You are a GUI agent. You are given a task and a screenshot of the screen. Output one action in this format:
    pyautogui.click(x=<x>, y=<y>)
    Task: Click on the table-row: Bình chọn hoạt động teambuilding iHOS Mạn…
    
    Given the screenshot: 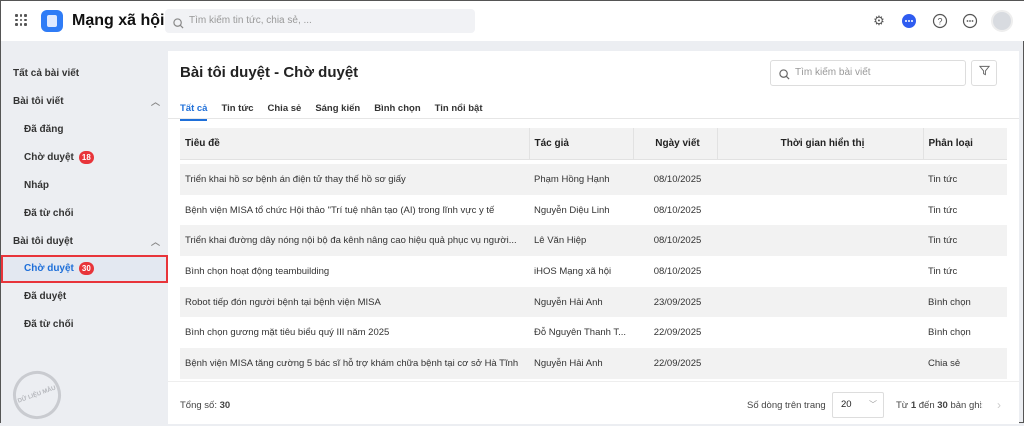 What is the action you would take?
    pyautogui.click(x=593, y=271)
    